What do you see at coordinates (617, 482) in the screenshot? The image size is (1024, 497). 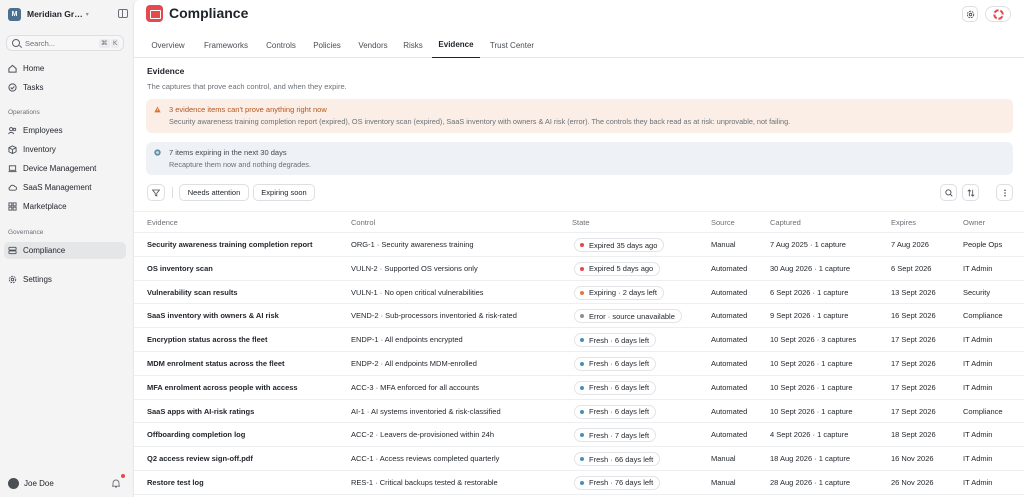 I see `status-badge: Fresh · 76 days left` at bounding box center [617, 482].